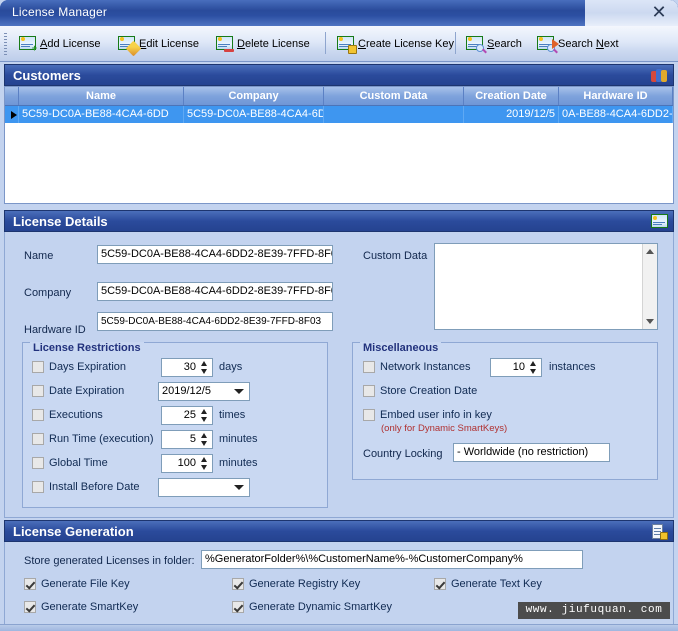 The width and height of the screenshot is (678, 631). I want to click on generate-text-key-row: Generate Text Key, so click(488, 584).